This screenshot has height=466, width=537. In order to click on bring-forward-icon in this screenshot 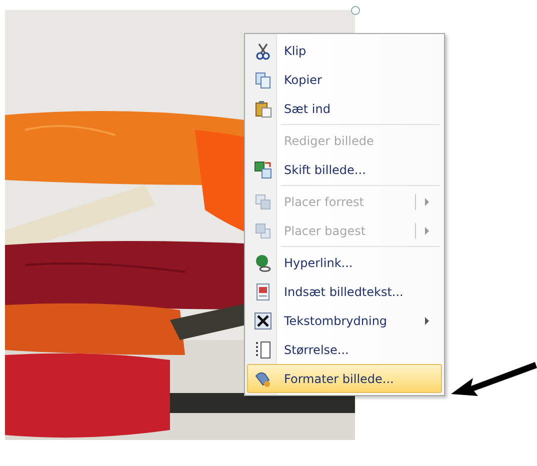, I will do `click(263, 201)`.